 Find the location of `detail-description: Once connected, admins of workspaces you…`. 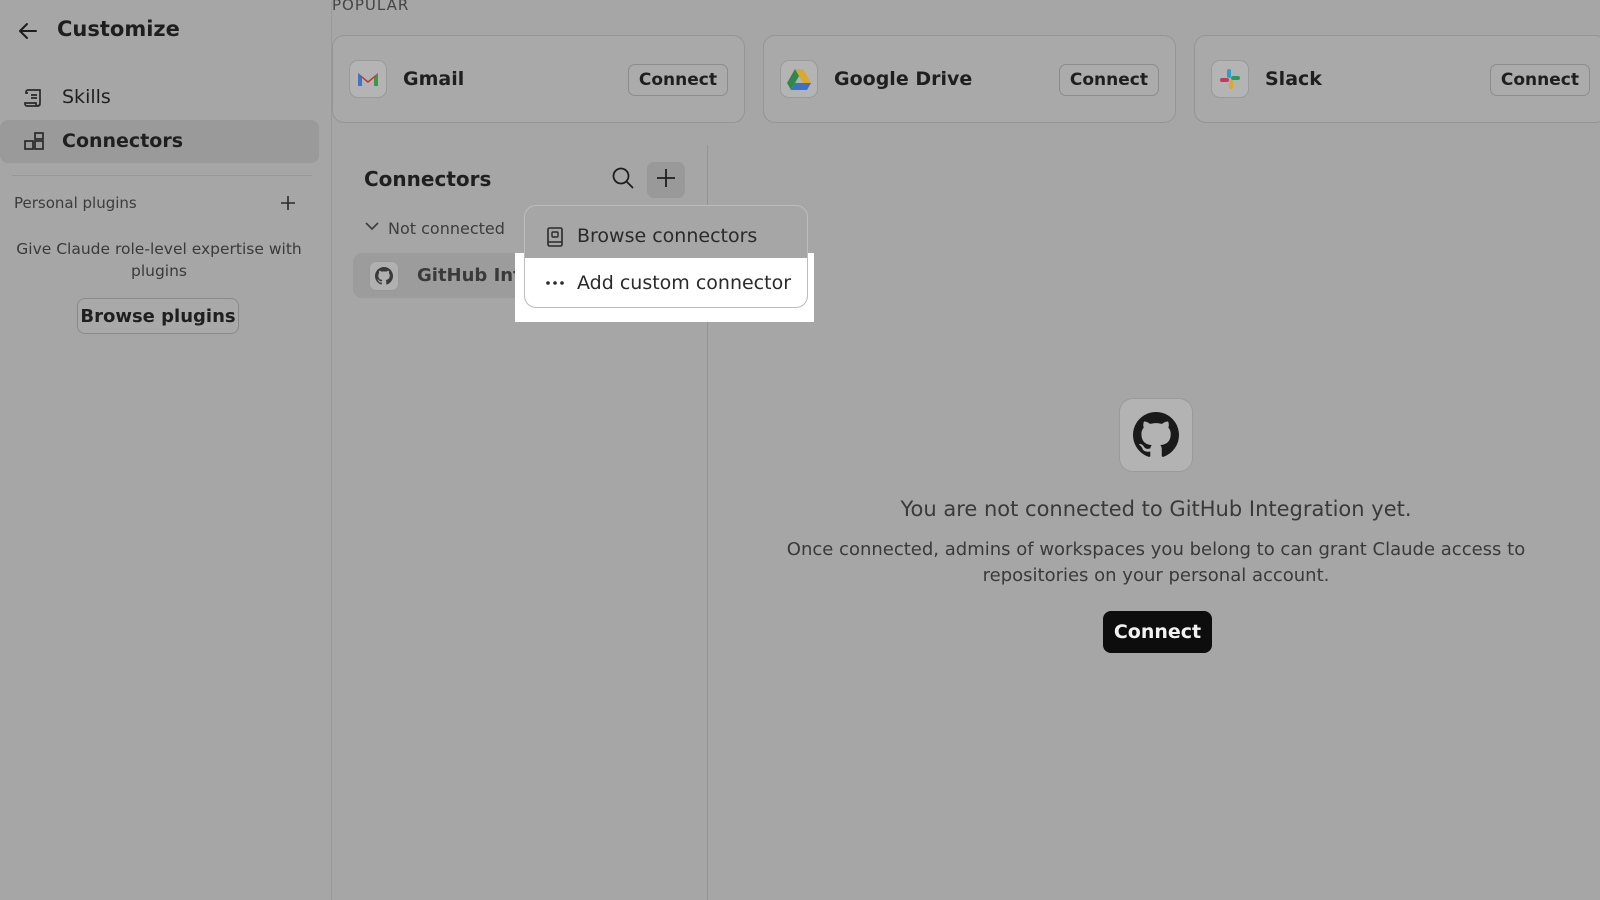

detail-description: Once connected, admins of workspaces you… is located at coordinates (1156, 562).